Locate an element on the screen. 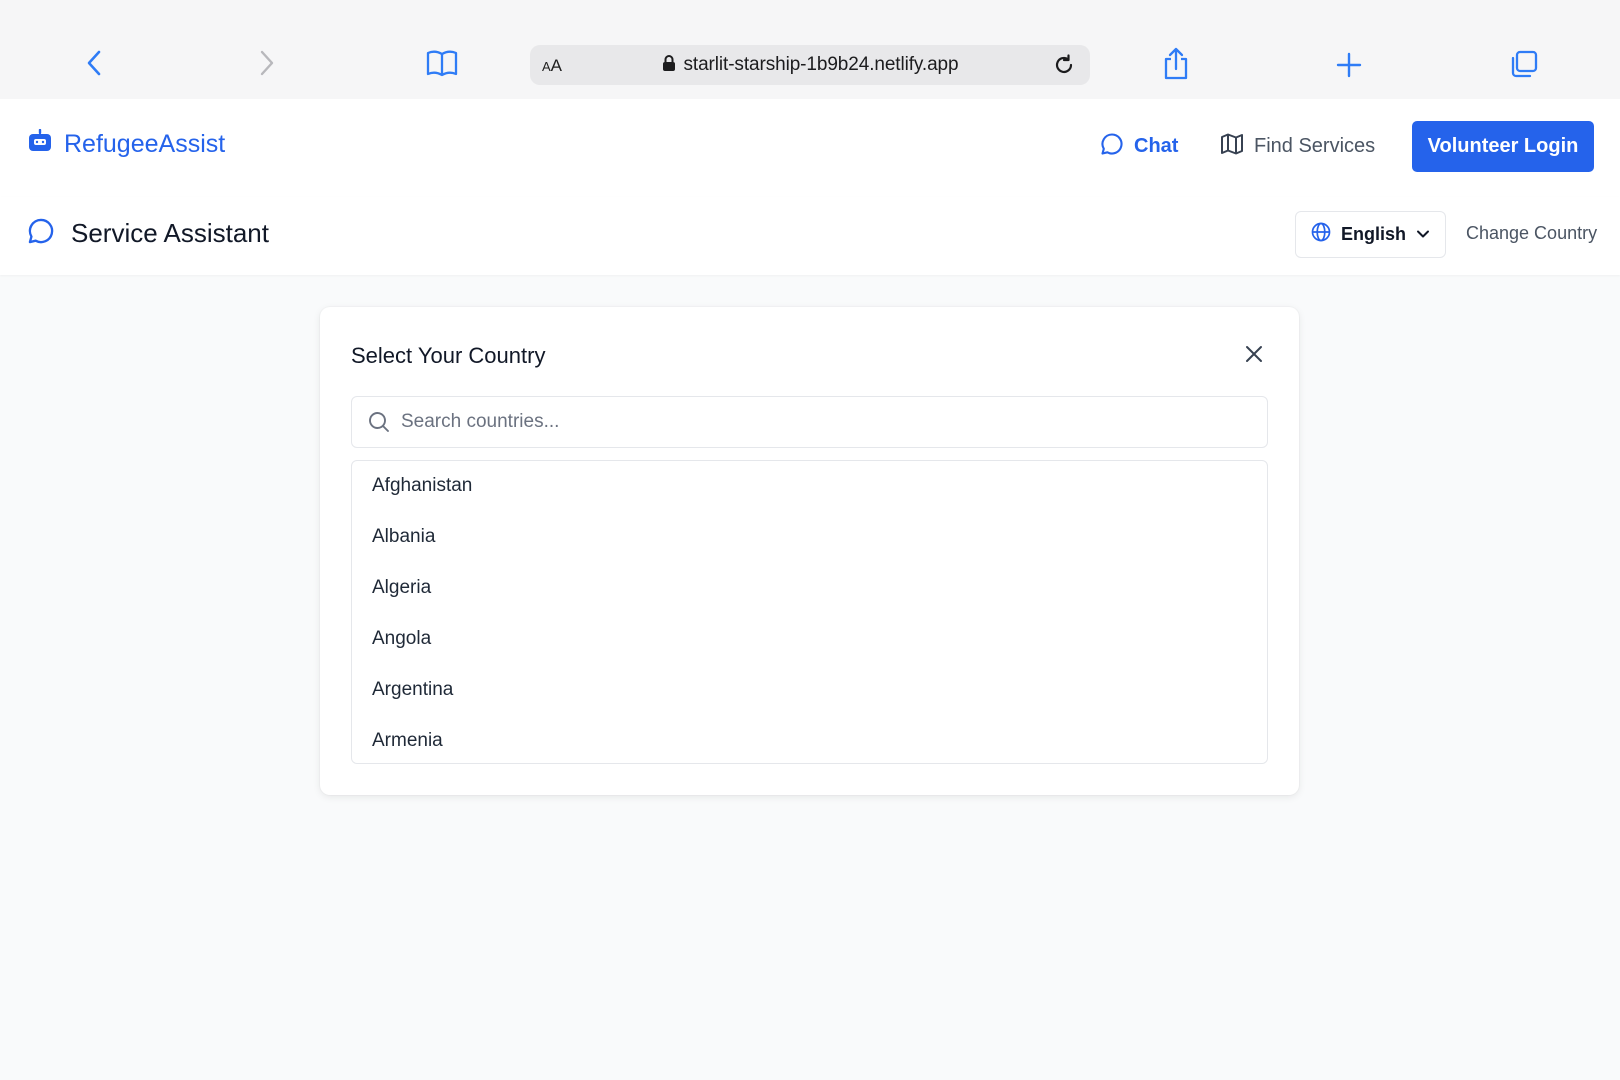 The width and height of the screenshot is (1620, 1080). change-country-link: Change Country is located at coordinates (1531, 233).